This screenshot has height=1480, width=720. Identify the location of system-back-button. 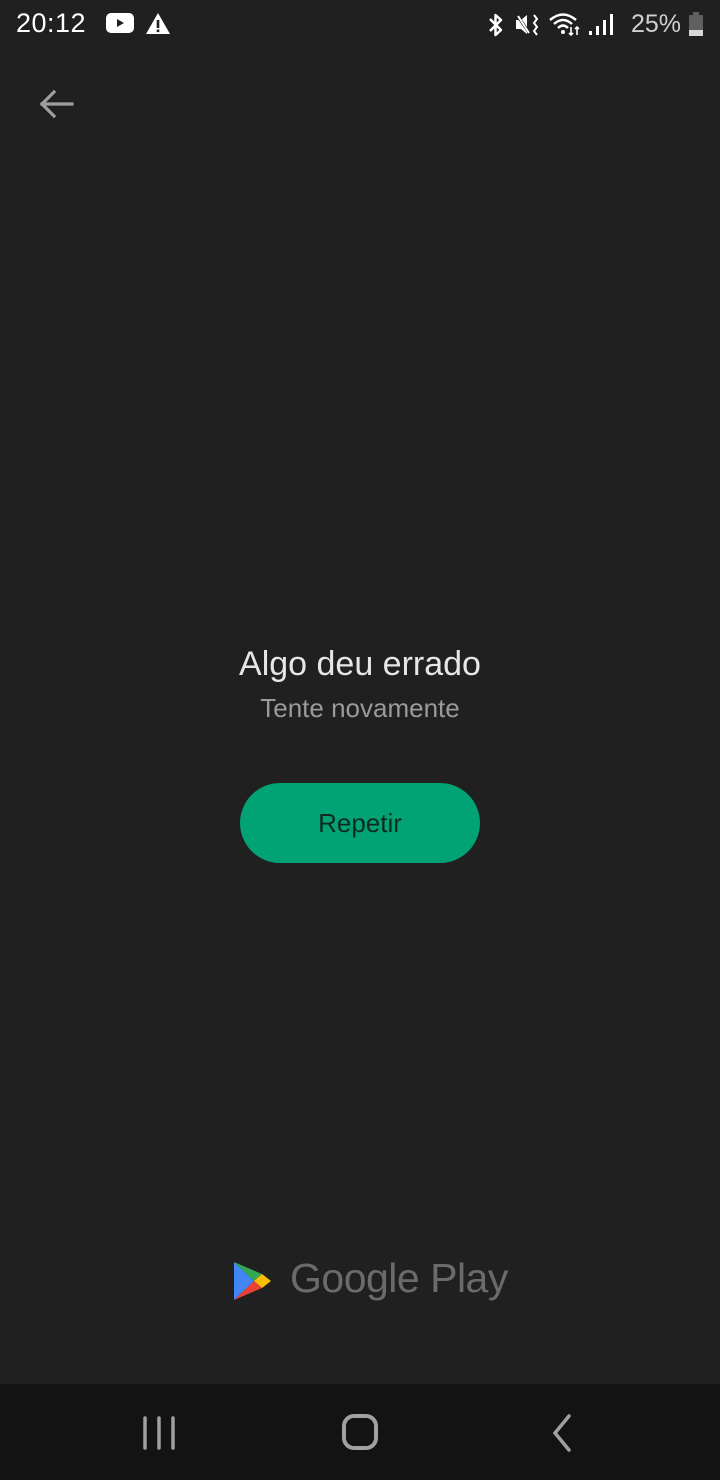
(563, 1433).